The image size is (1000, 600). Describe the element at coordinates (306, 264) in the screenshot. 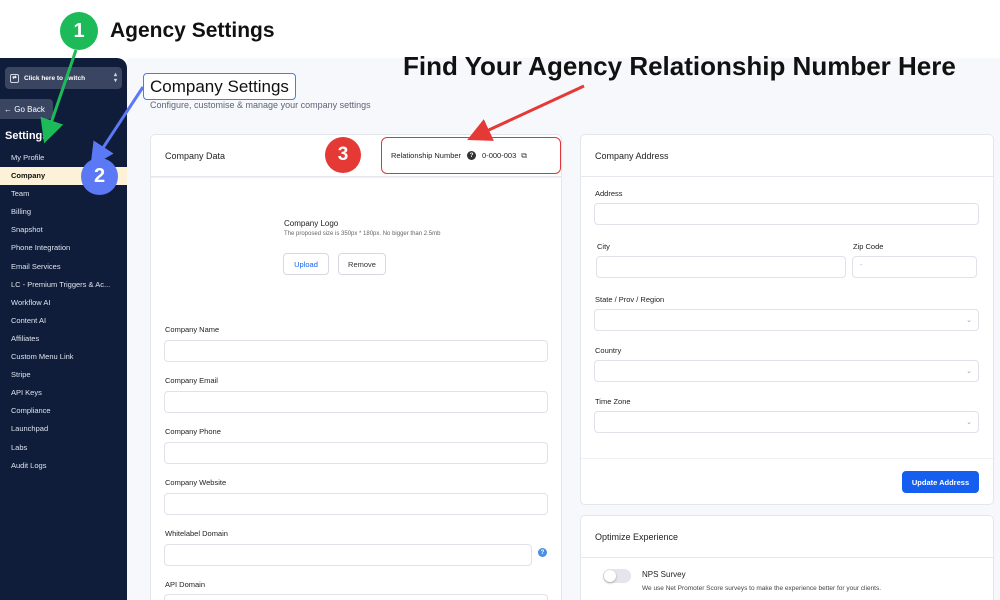

I see `upload-logo-button: Upload` at that location.